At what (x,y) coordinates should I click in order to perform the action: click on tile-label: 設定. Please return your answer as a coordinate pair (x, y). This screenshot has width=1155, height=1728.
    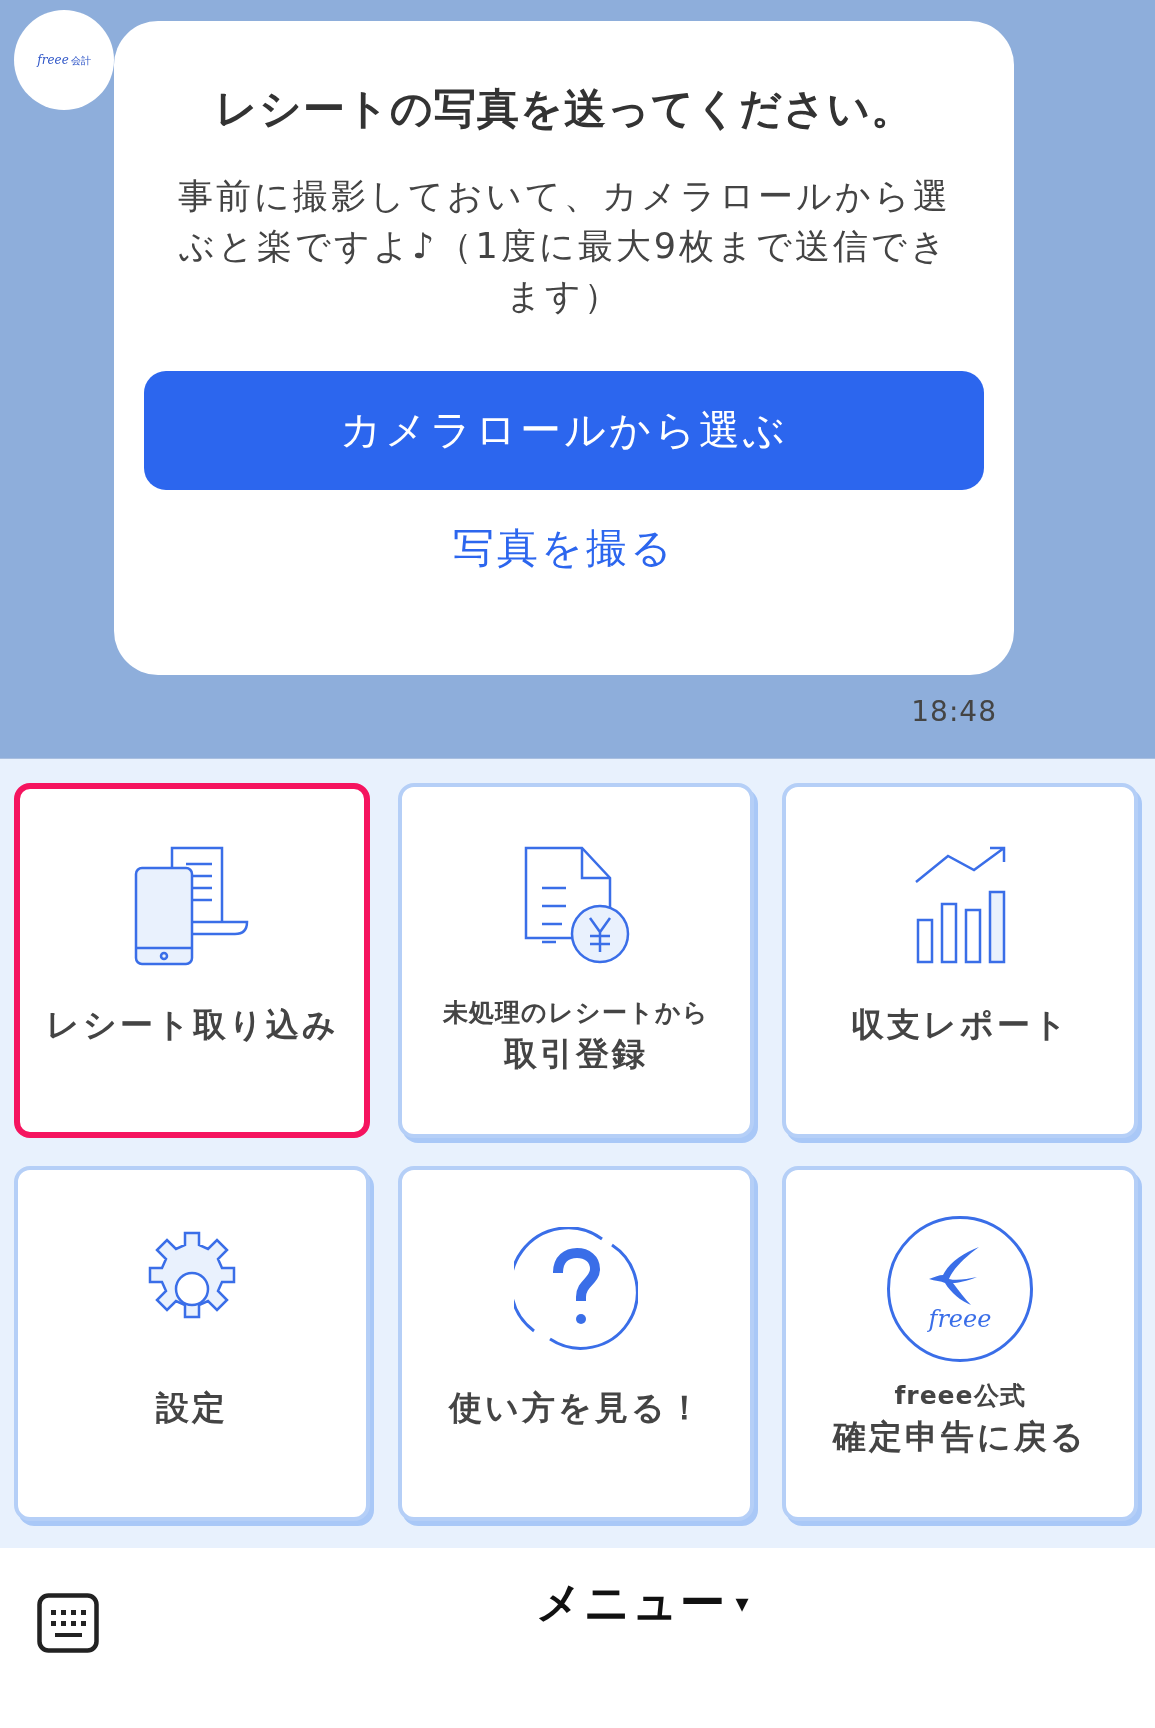
    Looking at the image, I should click on (192, 1407).